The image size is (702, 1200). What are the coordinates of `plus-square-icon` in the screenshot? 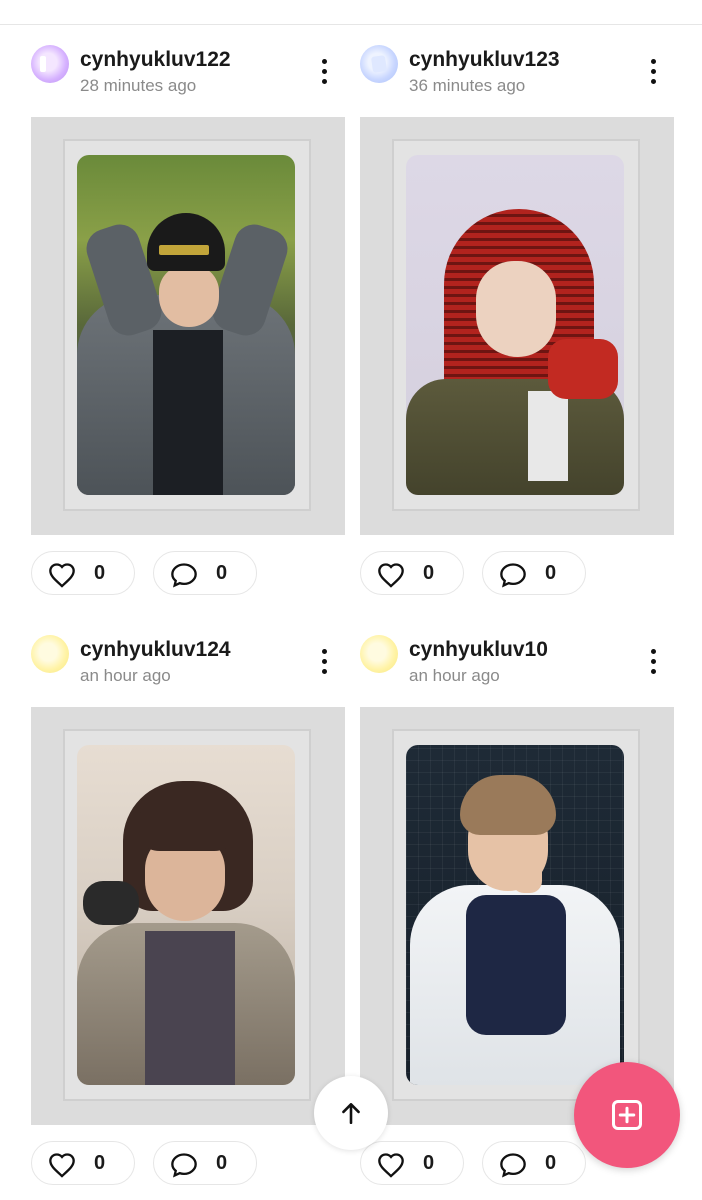 It's located at (627, 1115).